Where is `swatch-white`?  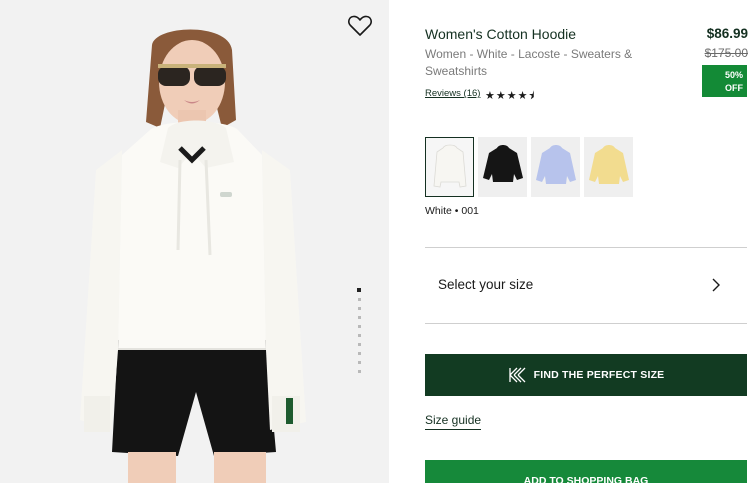
swatch-white is located at coordinates (449, 167).